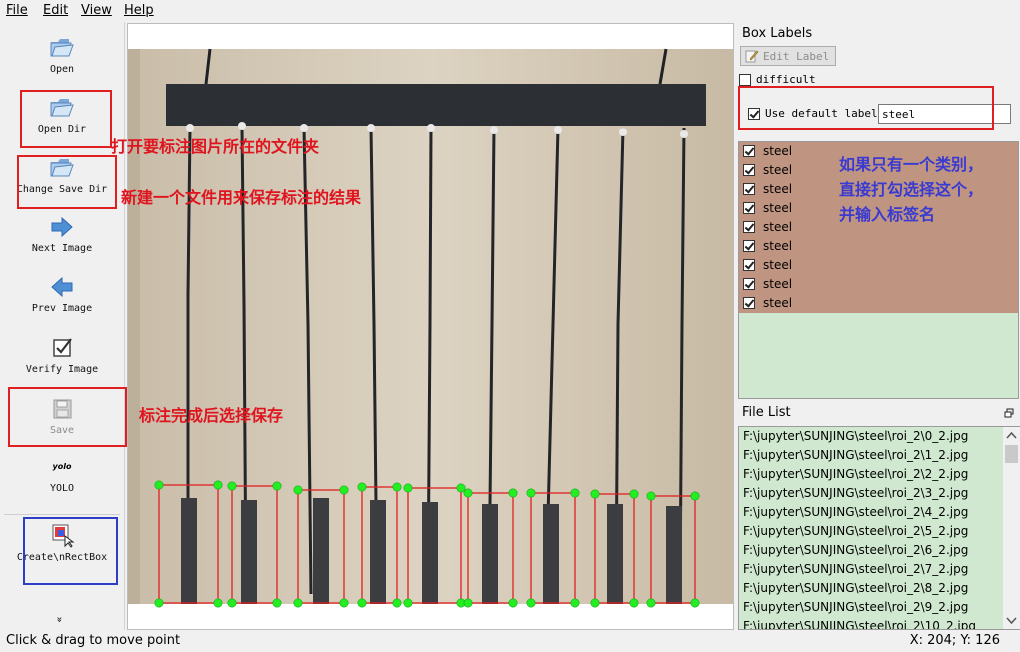  Describe the element at coordinates (855, 552) in the screenshot. I see `file-list-item: F:\jupyter\SUNJING\steel\roi_2\6_2.jpg` at that location.